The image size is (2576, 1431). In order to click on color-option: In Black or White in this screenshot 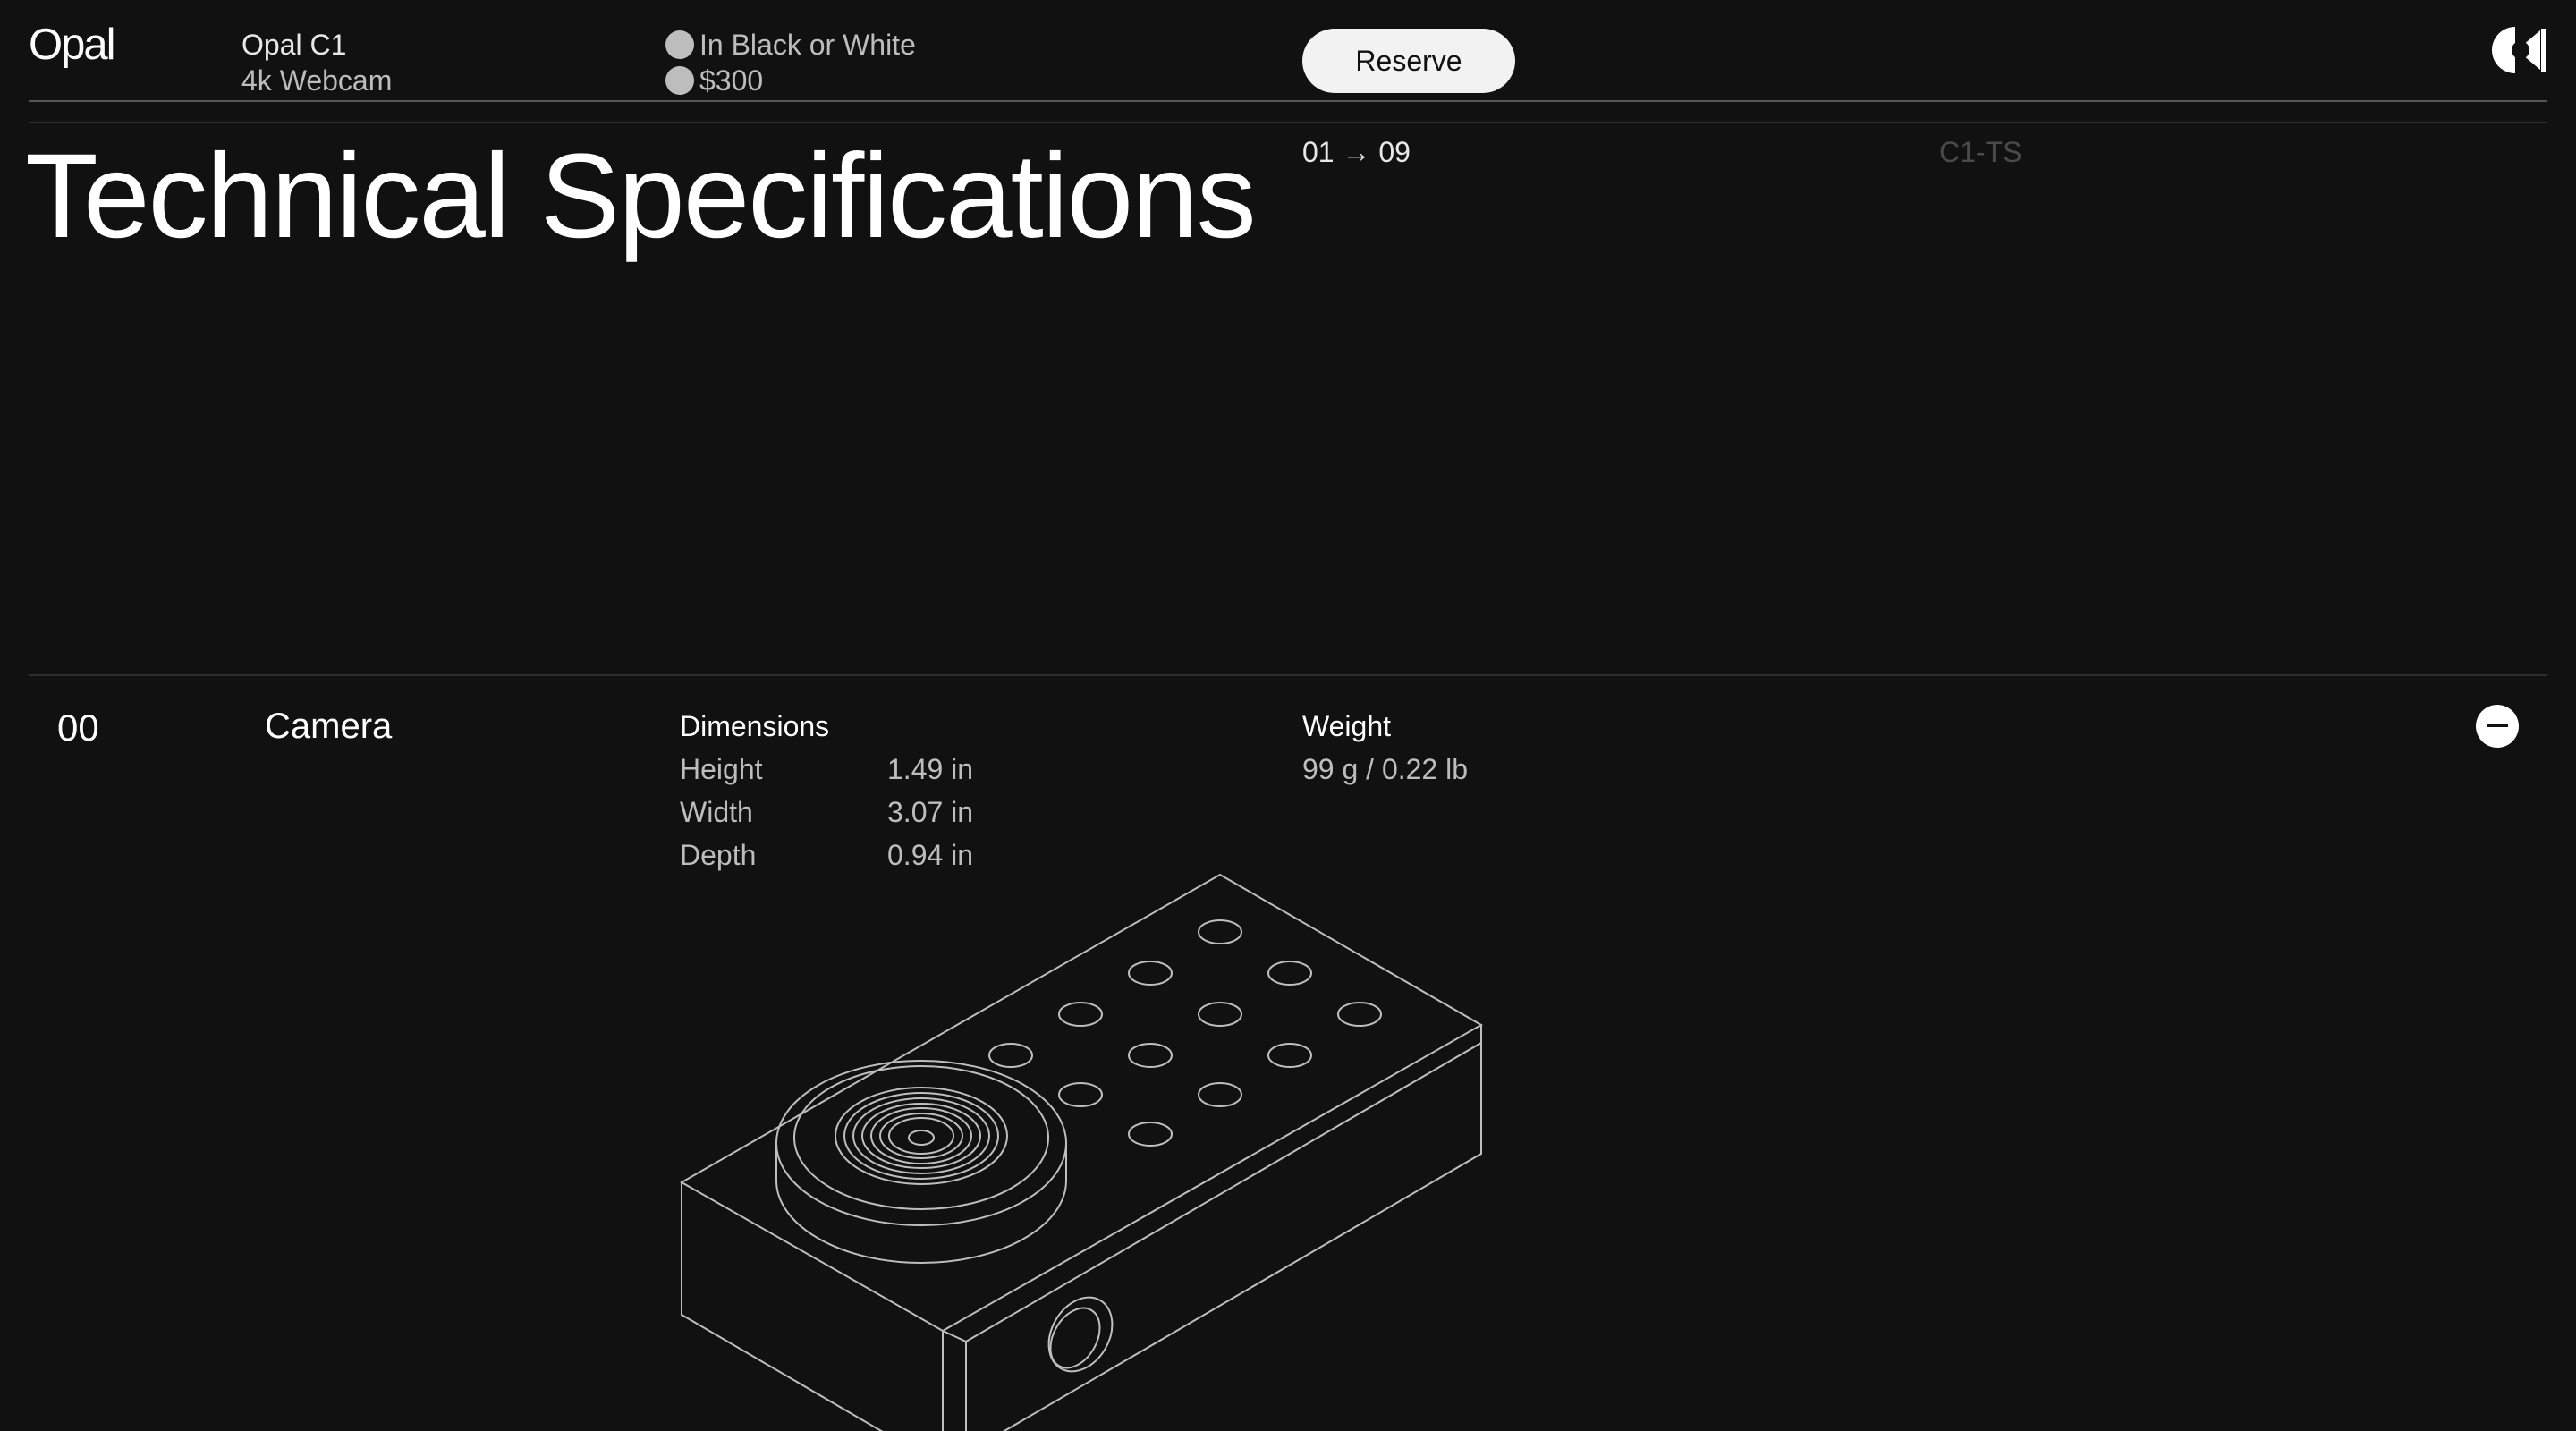, I will do `click(790, 45)`.